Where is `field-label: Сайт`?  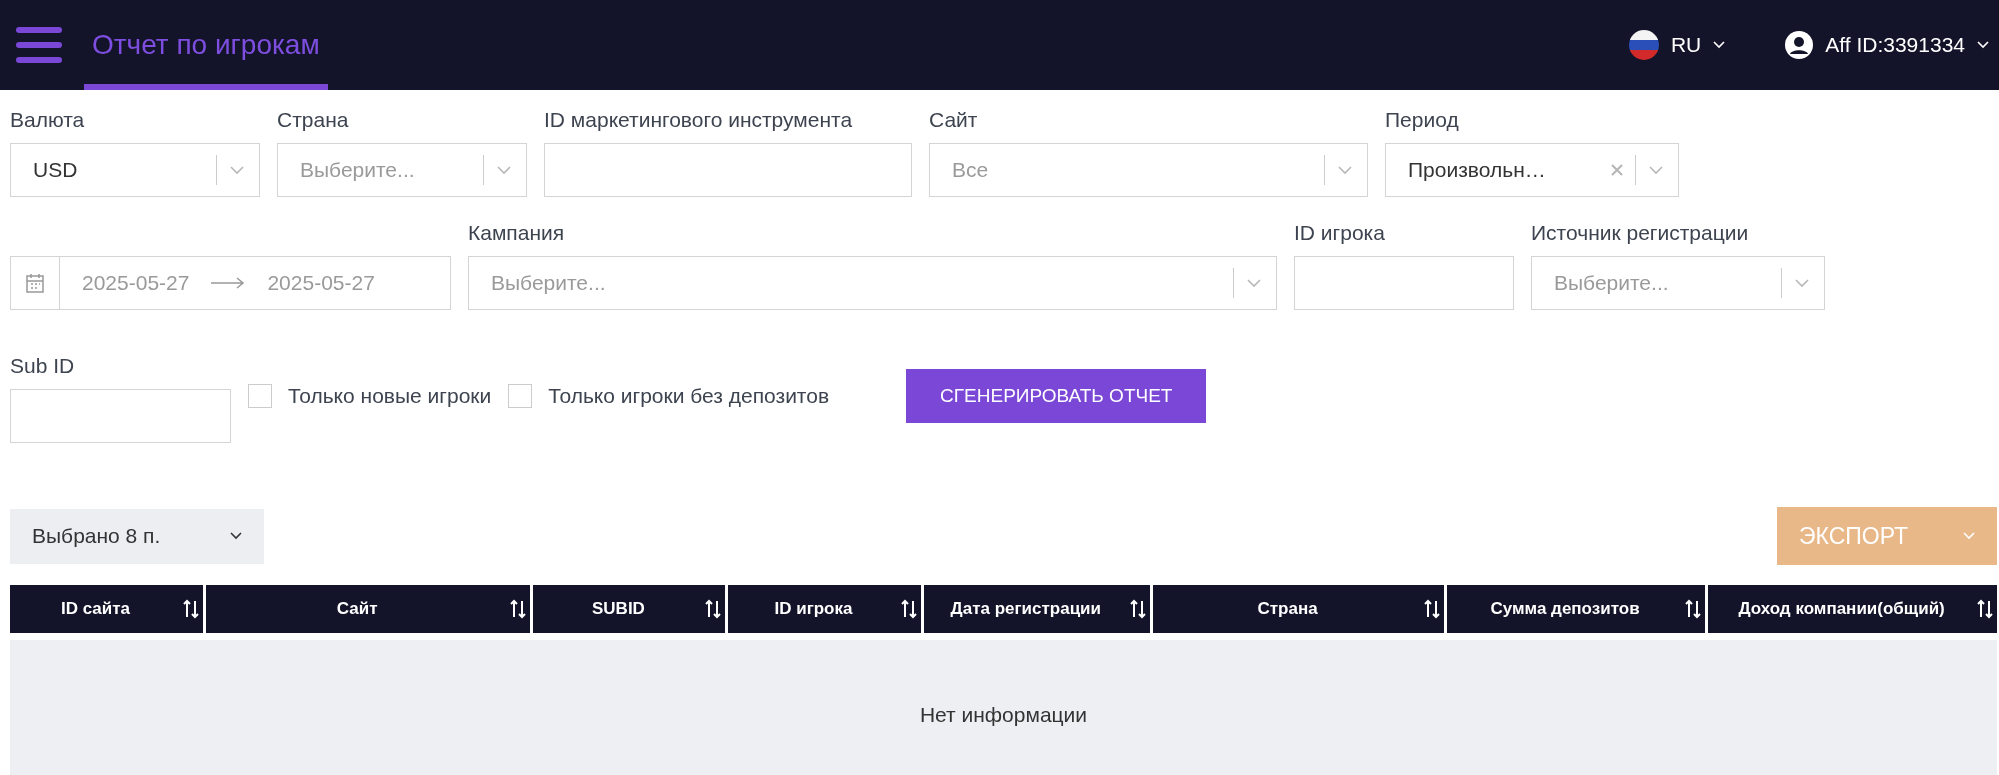 field-label: Сайт is located at coordinates (954, 120).